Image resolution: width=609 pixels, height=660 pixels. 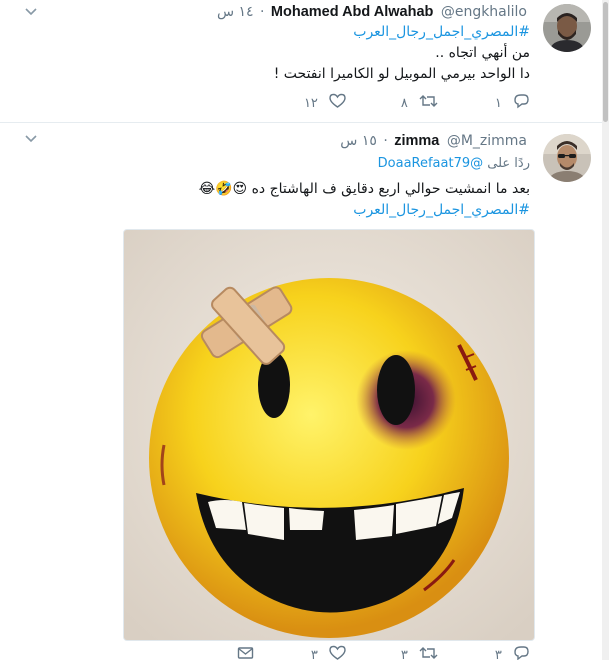 I want to click on like-button: ١٢, so click(x=325, y=103).